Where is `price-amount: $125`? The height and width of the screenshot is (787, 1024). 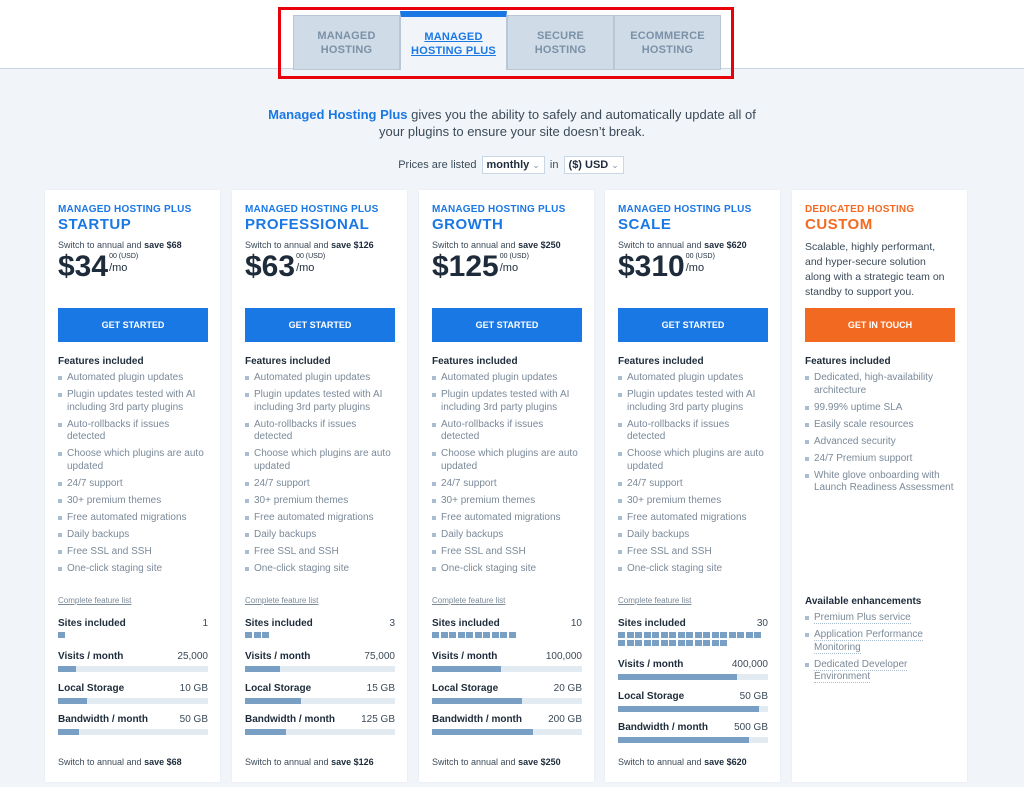 price-amount: $125 is located at coordinates (465, 266).